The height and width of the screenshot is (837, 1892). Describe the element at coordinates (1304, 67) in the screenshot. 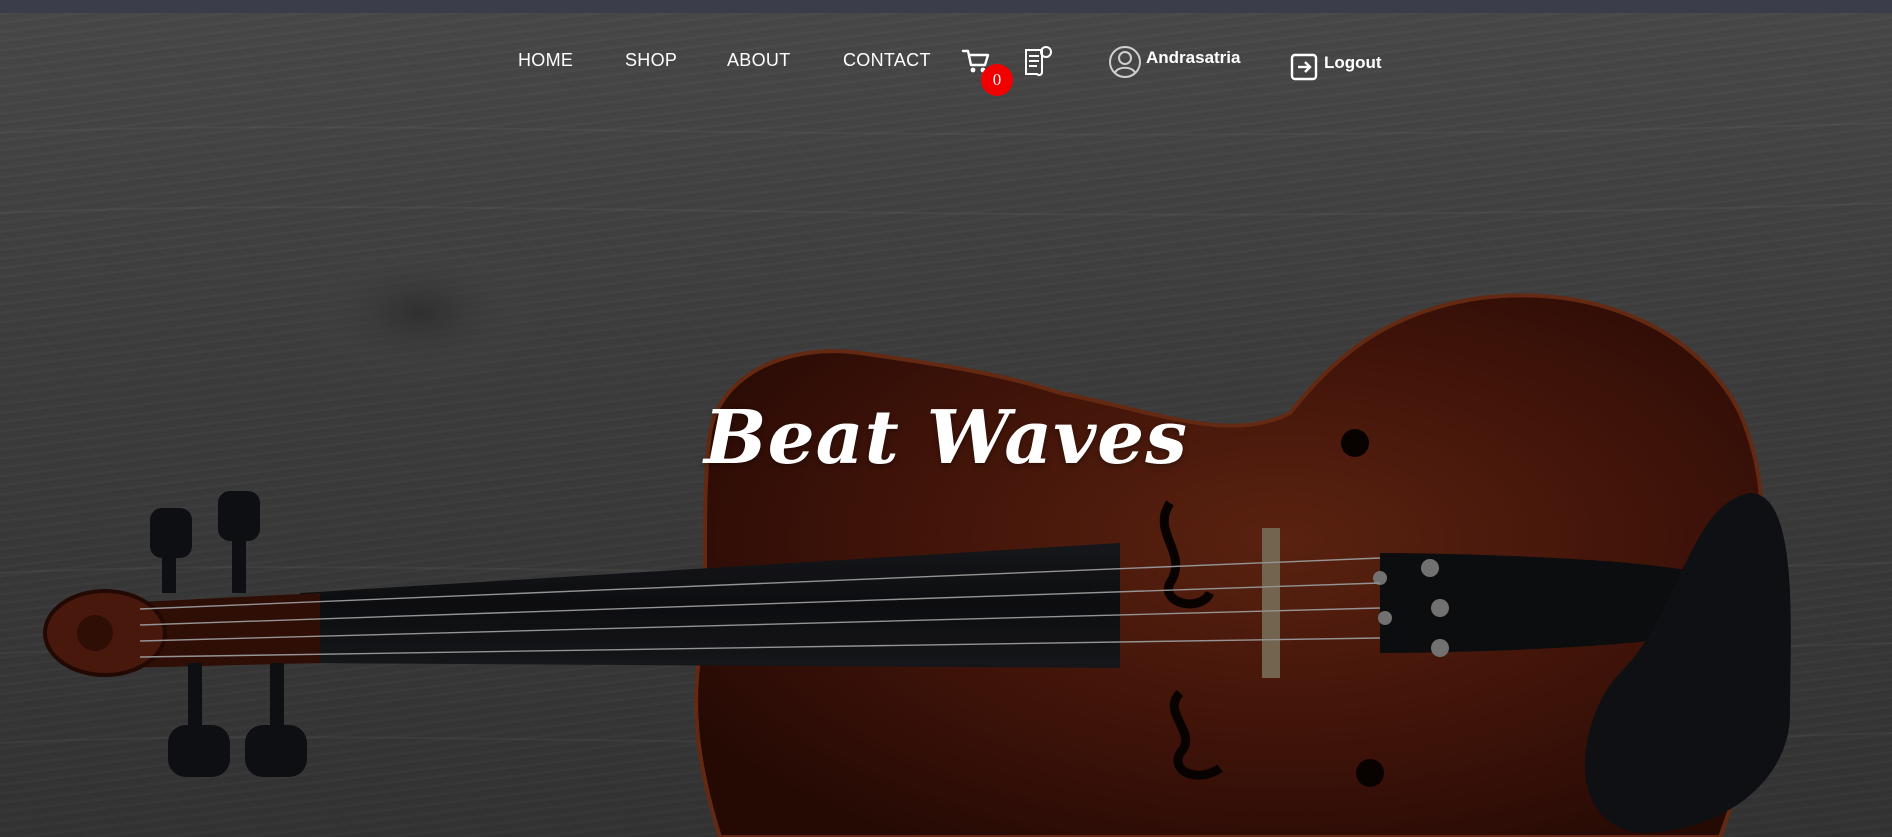

I see `logout-icon` at that location.